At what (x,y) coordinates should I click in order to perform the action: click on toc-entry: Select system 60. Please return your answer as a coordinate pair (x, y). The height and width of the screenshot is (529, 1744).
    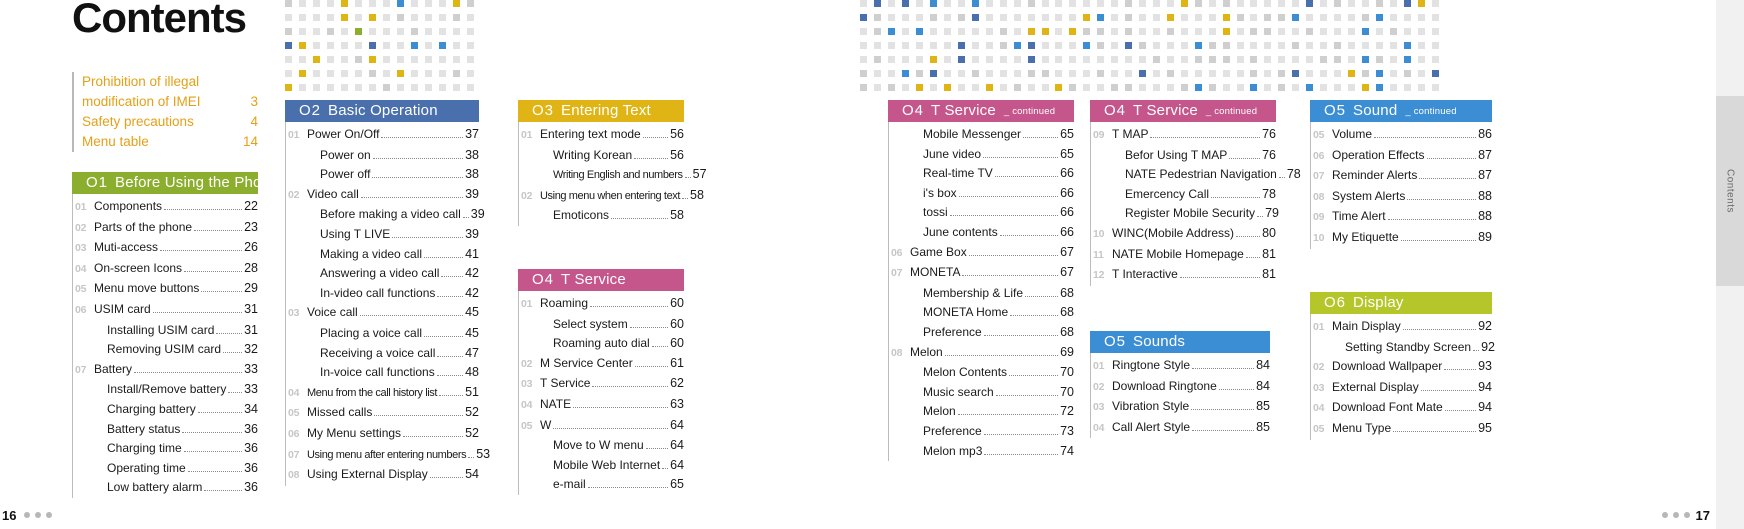
    Looking at the image, I should click on (602, 325).